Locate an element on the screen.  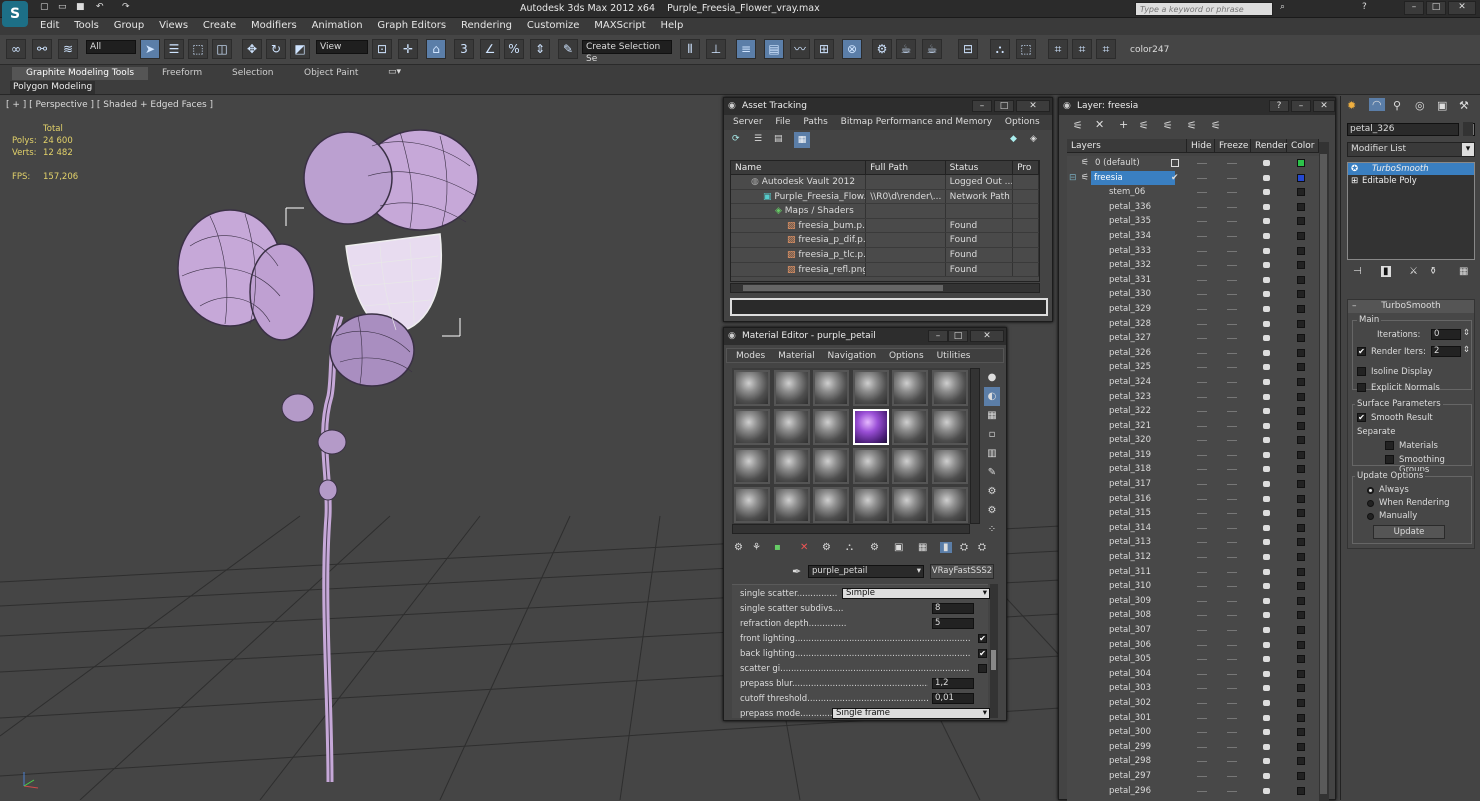
quick-access-new-icon: ▢ is located at coordinates (44, 7).